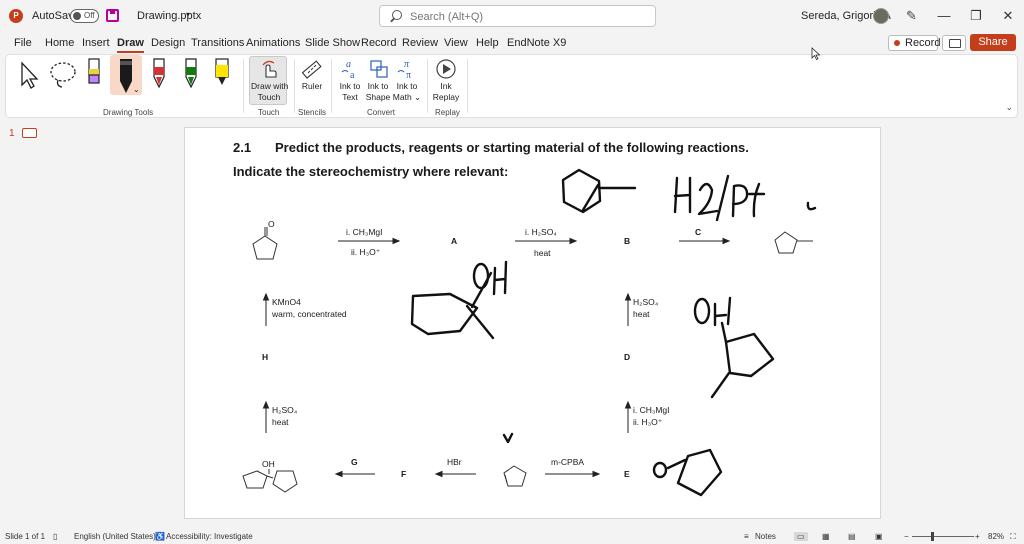  I want to click on notes-icon: ≡, so click(746, 536).